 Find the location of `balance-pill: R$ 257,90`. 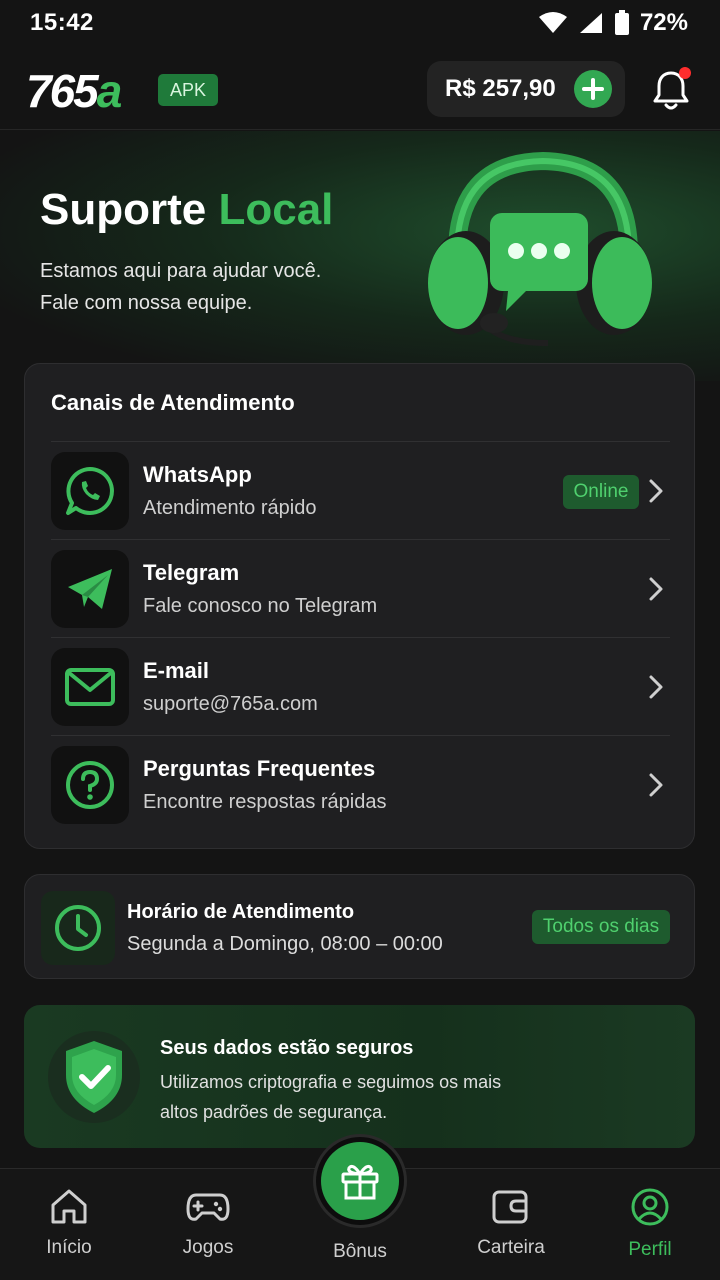

balance-pill: R$ 257,90 is located at coordinates (526, 89).